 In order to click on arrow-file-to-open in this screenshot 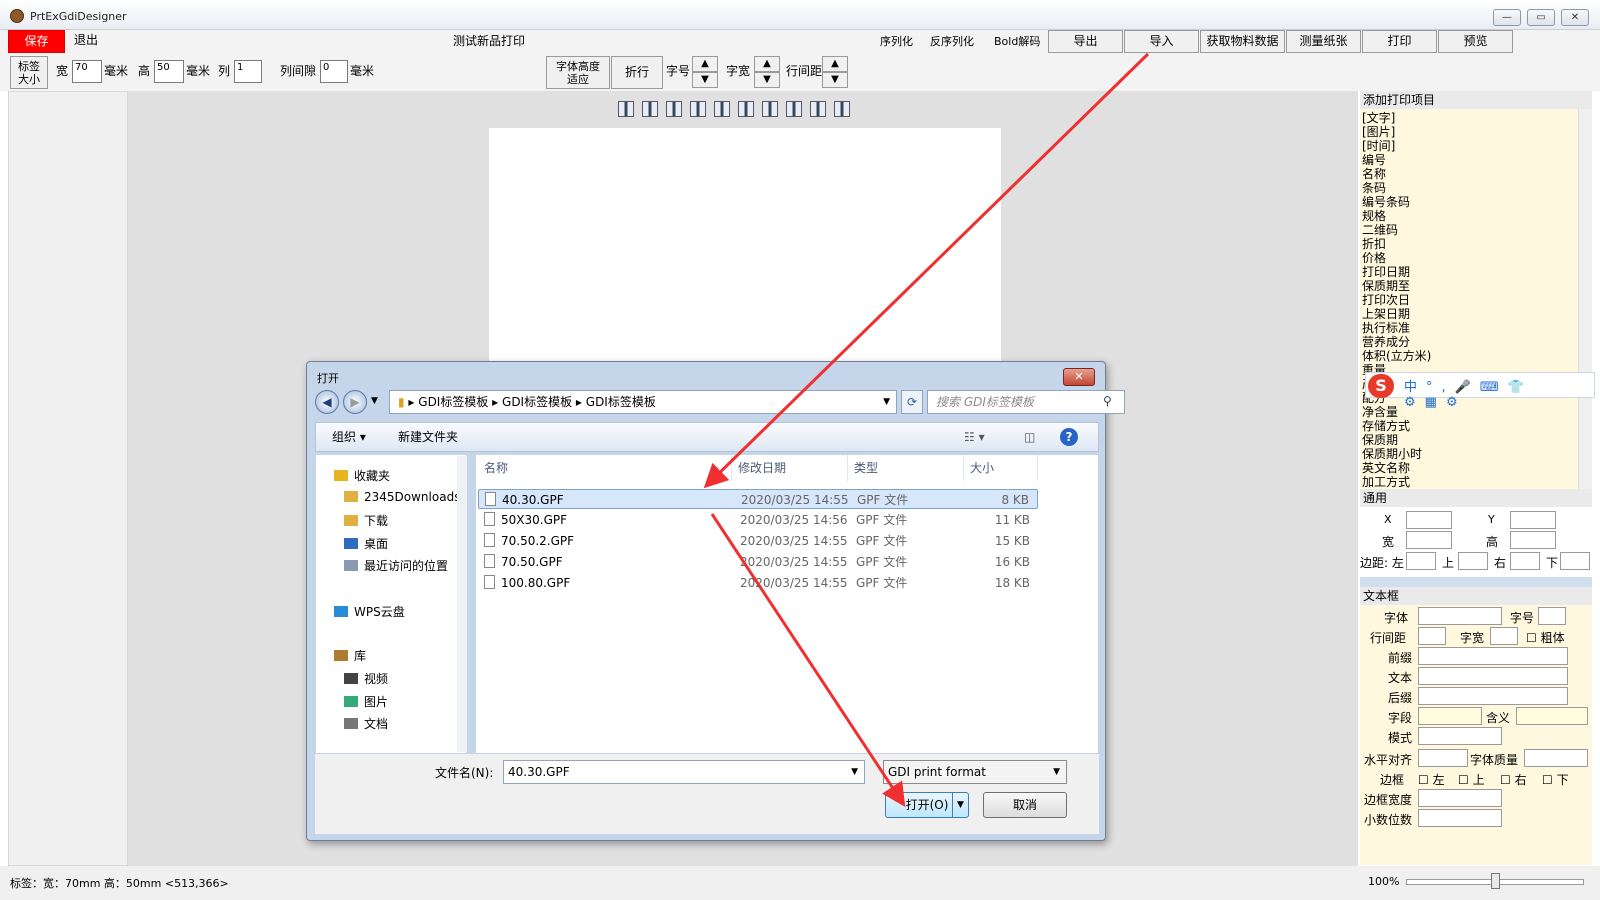, I will do `click(808, 660)`.